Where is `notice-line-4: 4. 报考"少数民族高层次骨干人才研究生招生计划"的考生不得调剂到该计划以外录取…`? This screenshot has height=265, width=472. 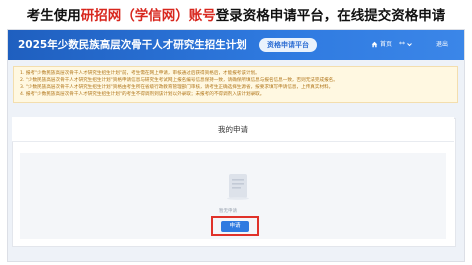
notice-line-4: 4. 报考"少数民族高层次骨干人才研究生招生计划"的考生不得调剂到该计划以外录取… is located at coordinates (142, 94).